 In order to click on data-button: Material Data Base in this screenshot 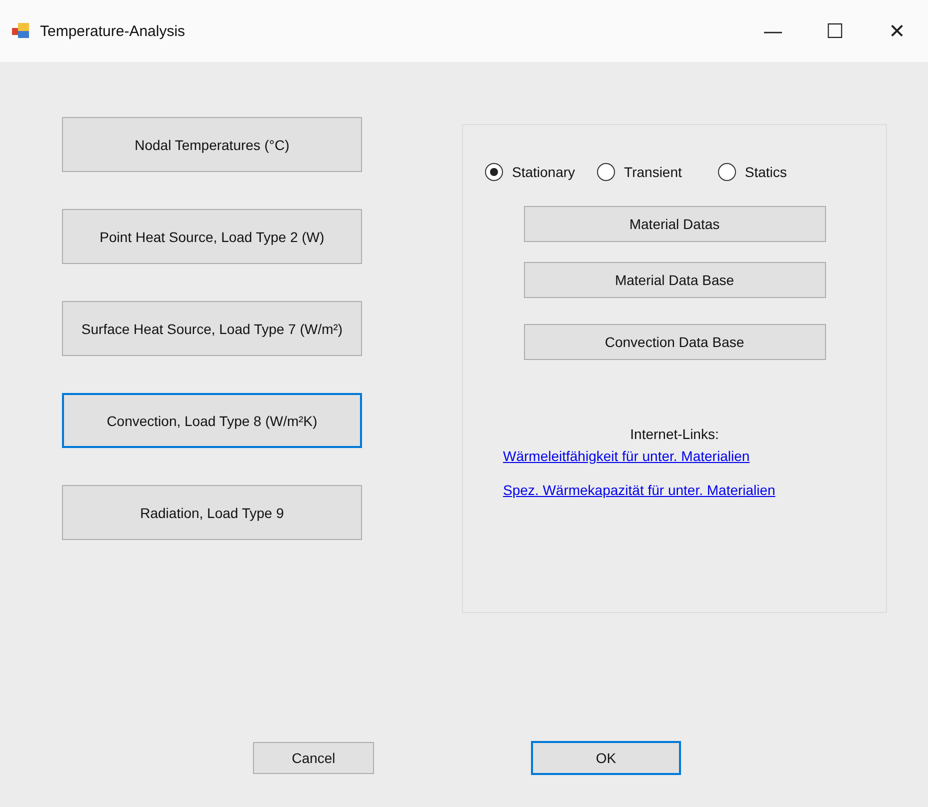, I will do `click(675, 280)`.